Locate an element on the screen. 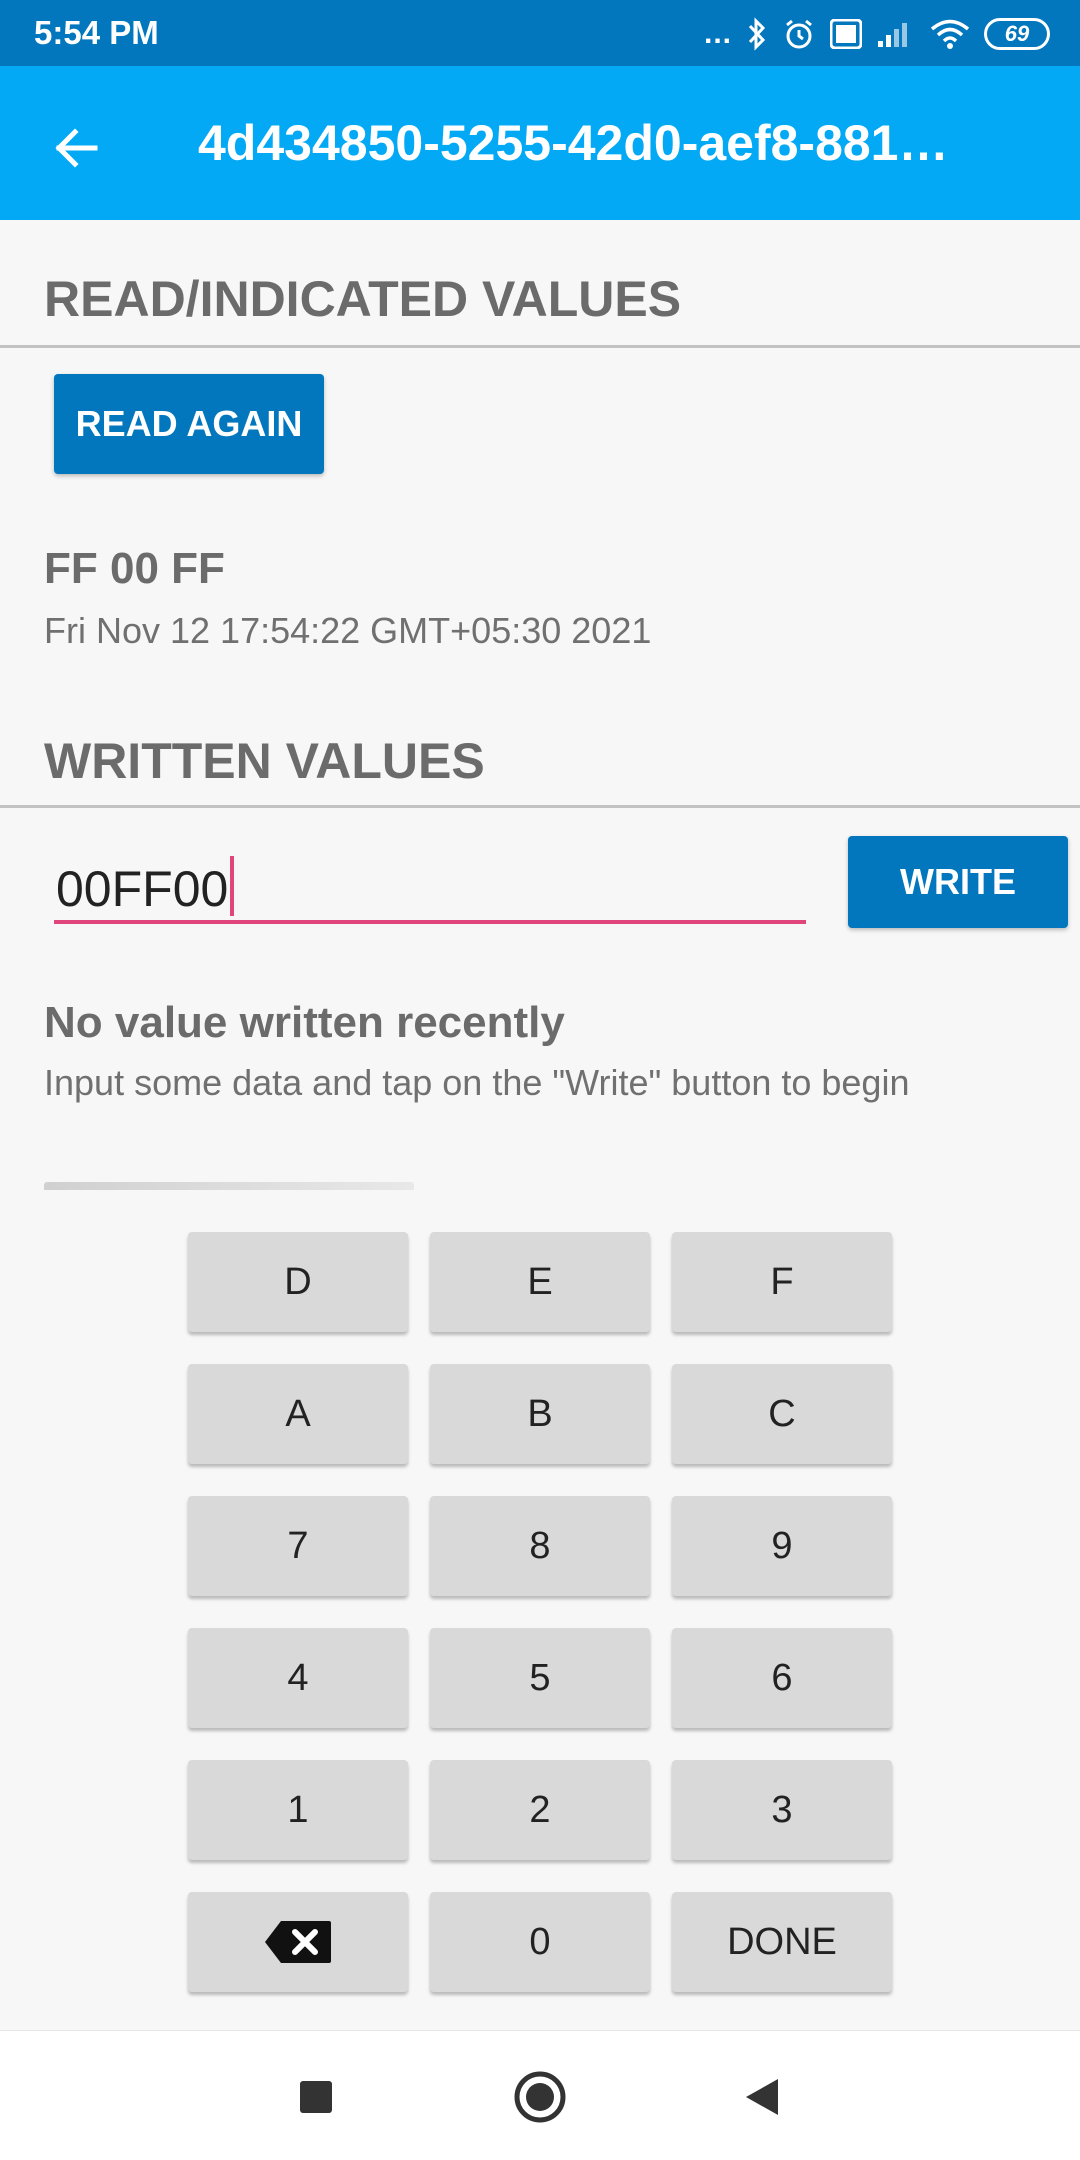 Image resolution: width=1080 pixels, height=2160 pixels. read-section-title: READ/INDICATED VALUES is located at coordinates (363, 299).